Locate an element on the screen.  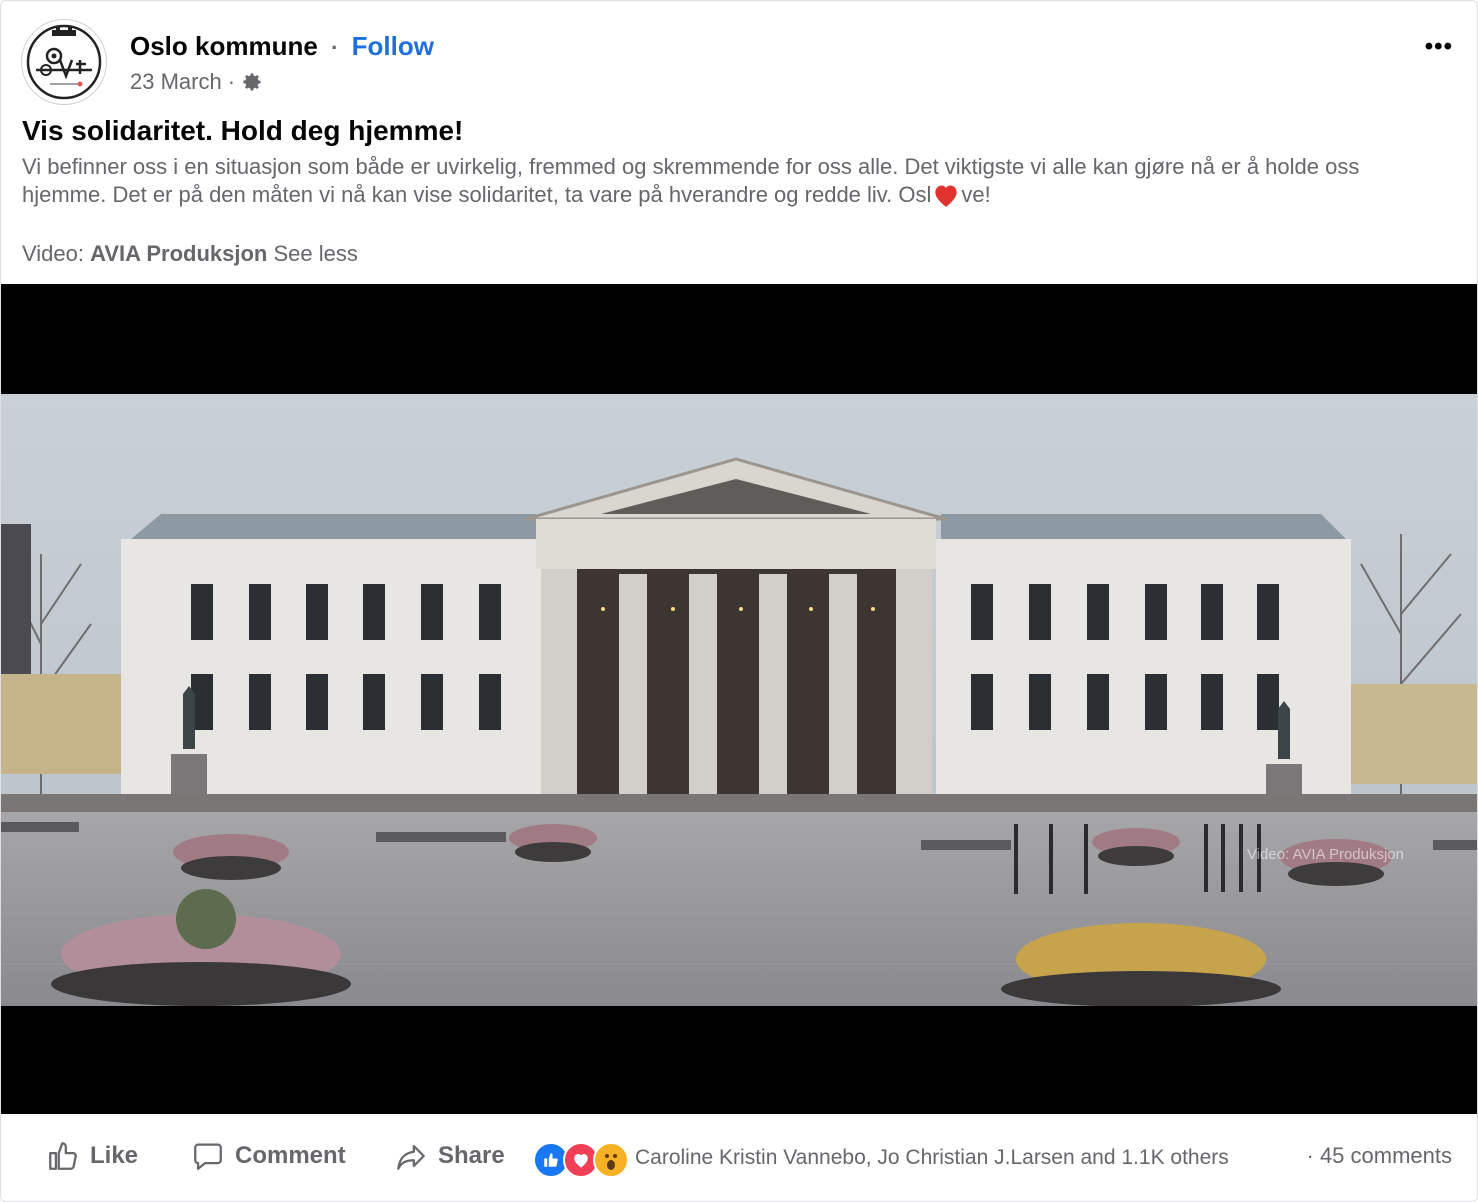
heart-emoji-icon is located at coordinates (946, 196).